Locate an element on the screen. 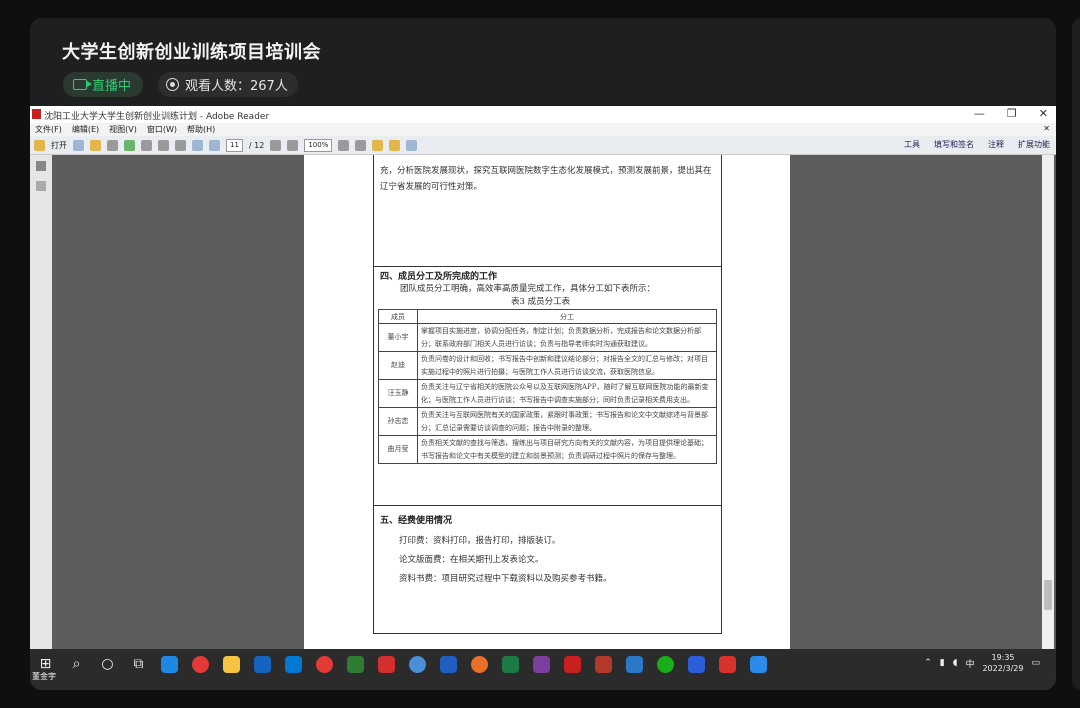 The height and width of the screenshot is (708, 1080). user-label: 董金宇 is located at coordinates (44, 676).